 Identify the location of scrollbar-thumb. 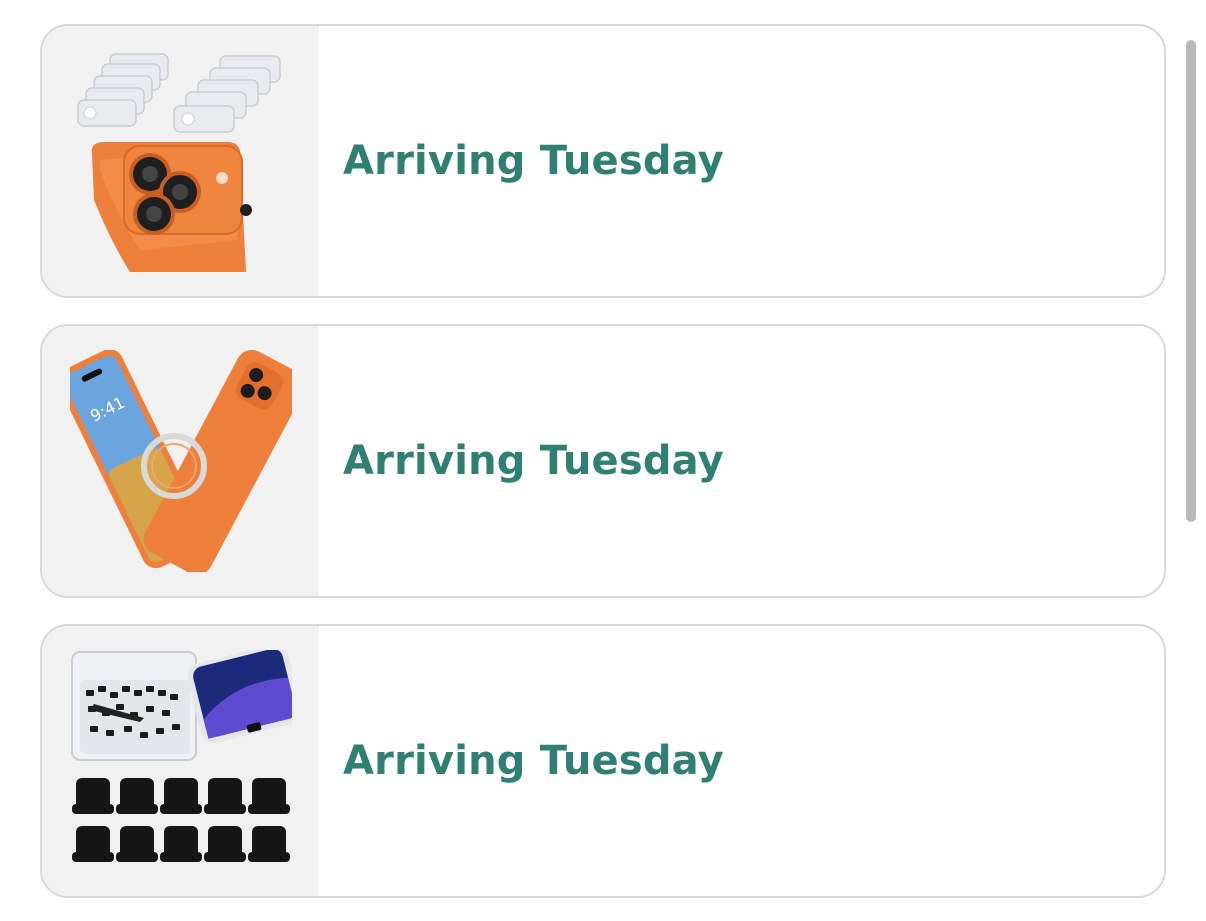
(1191, 281).